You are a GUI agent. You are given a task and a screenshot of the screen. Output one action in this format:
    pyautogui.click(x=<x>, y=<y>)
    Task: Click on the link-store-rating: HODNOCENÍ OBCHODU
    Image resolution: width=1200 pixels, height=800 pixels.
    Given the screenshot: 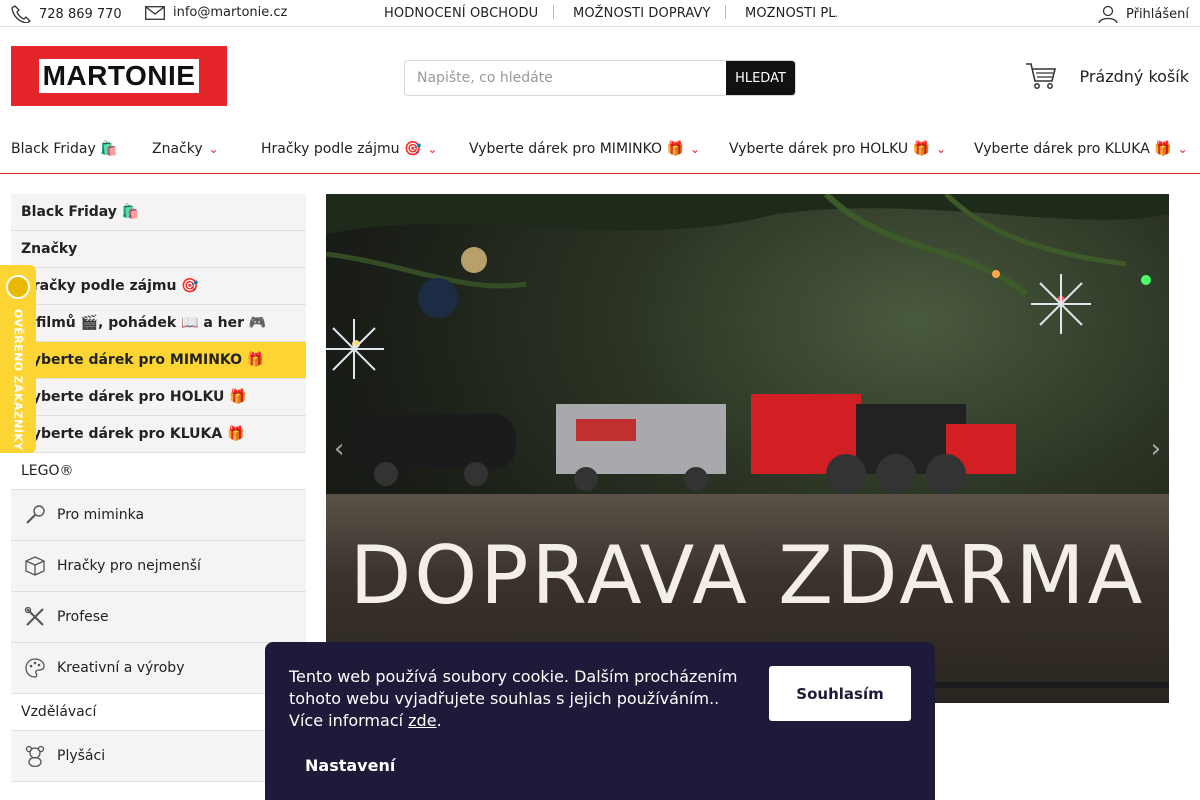 What is the action you would take?
    pyautogui.click(x=461, y=13)
    